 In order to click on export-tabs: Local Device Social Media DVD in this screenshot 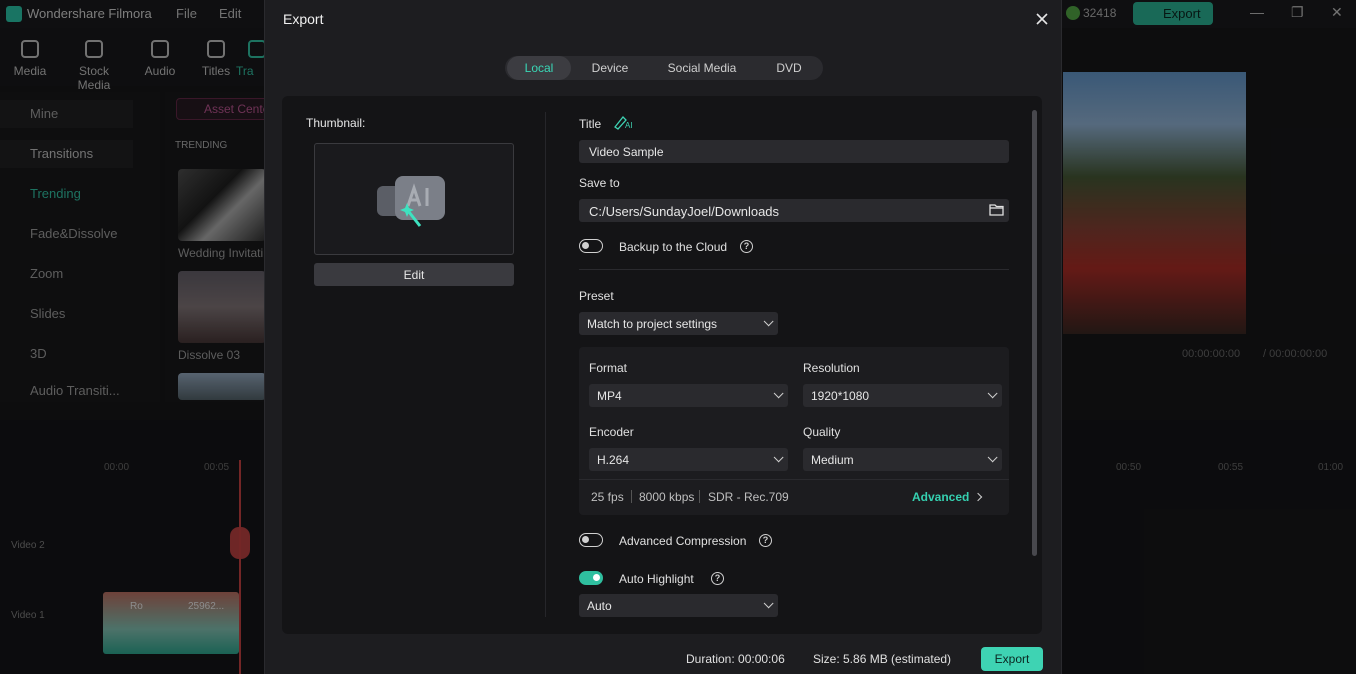, I will do `click(664, 68)`.